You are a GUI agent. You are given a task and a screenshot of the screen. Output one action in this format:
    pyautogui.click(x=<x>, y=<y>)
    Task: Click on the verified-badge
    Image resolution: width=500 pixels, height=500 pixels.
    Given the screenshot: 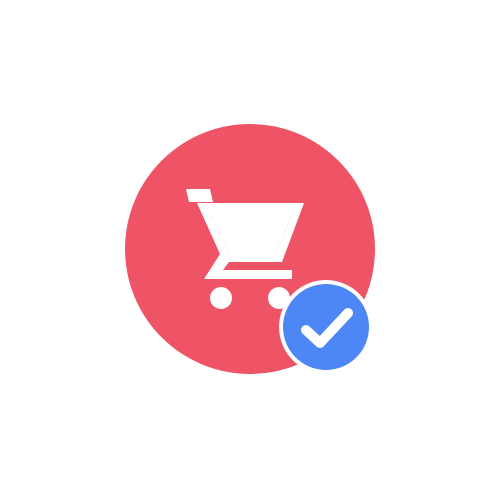 What is the action you would take?
    pyautogui.click(x=326, y=327)
    